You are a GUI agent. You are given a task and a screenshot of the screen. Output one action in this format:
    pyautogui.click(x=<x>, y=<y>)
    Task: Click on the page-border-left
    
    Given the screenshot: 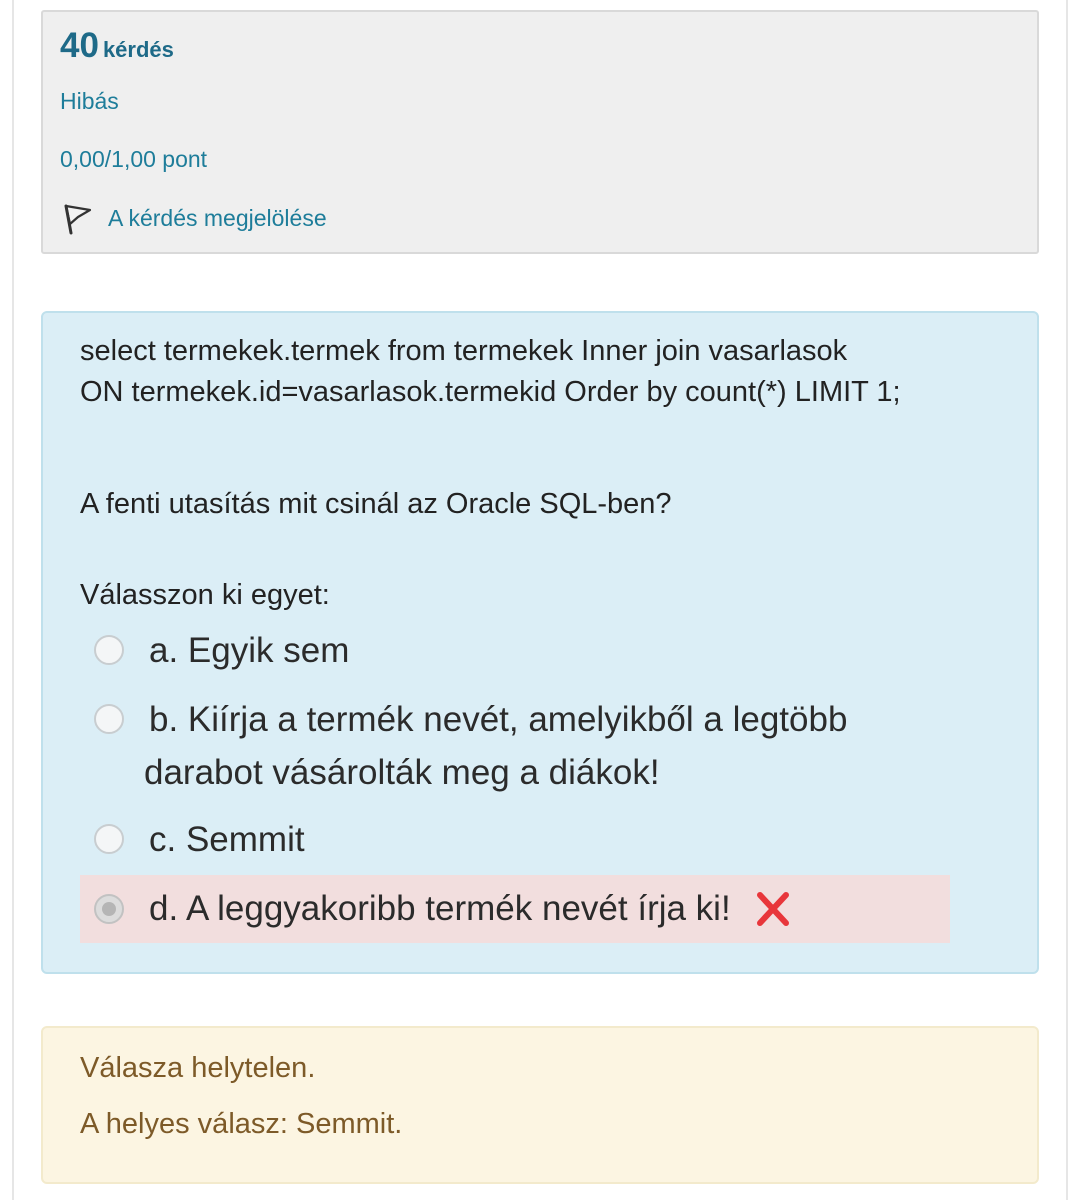 What is the action you would take?
    pyautogui.click(x=13, y=600)
    